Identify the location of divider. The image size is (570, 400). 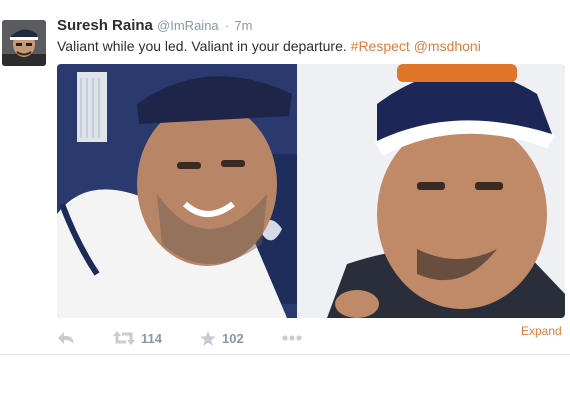
(285, 354).